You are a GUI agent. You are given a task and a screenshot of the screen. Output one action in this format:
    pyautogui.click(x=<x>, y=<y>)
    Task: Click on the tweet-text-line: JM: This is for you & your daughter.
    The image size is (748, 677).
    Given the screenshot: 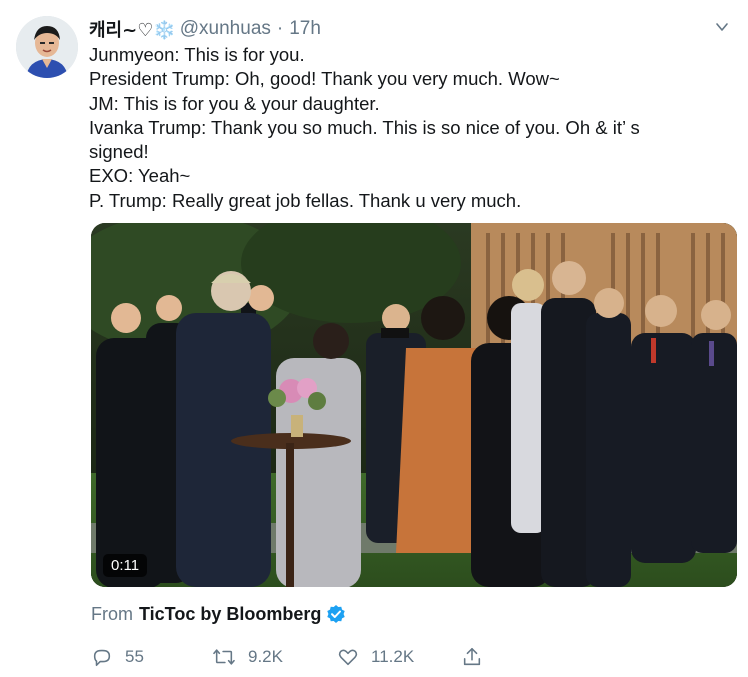 What is the action you would take?
    pyautogui.click(x=234, y=103)
    